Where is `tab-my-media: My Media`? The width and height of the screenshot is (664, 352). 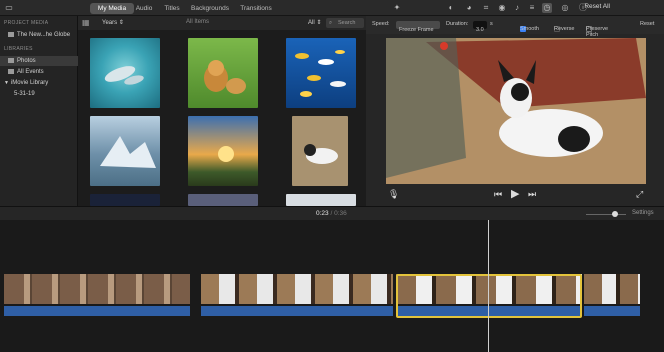
tab-my-media: My Media is located at coordinates (112, 8).